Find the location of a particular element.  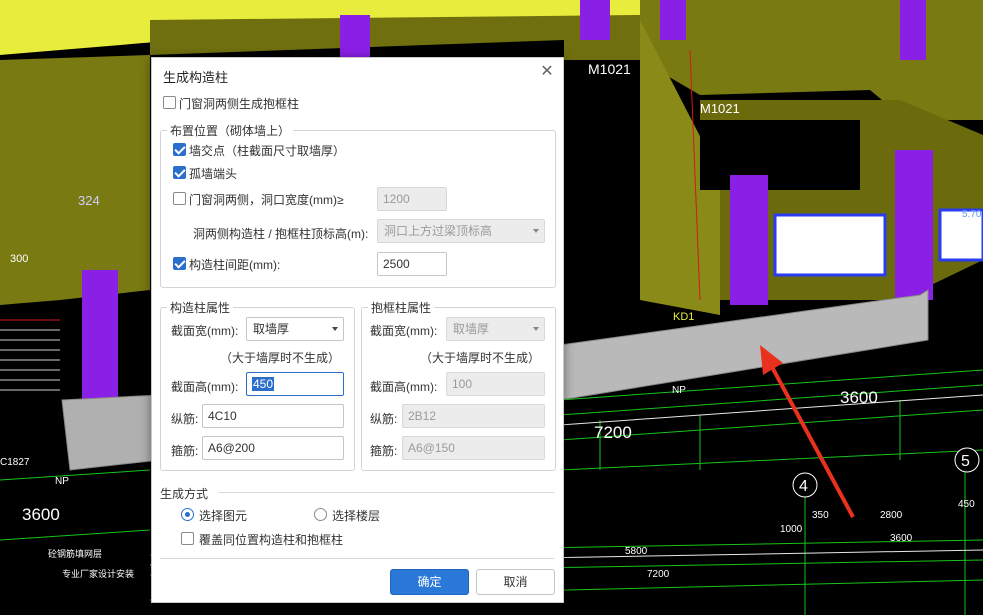

cancel-button: 取消 is located at coordinates (515, 582).